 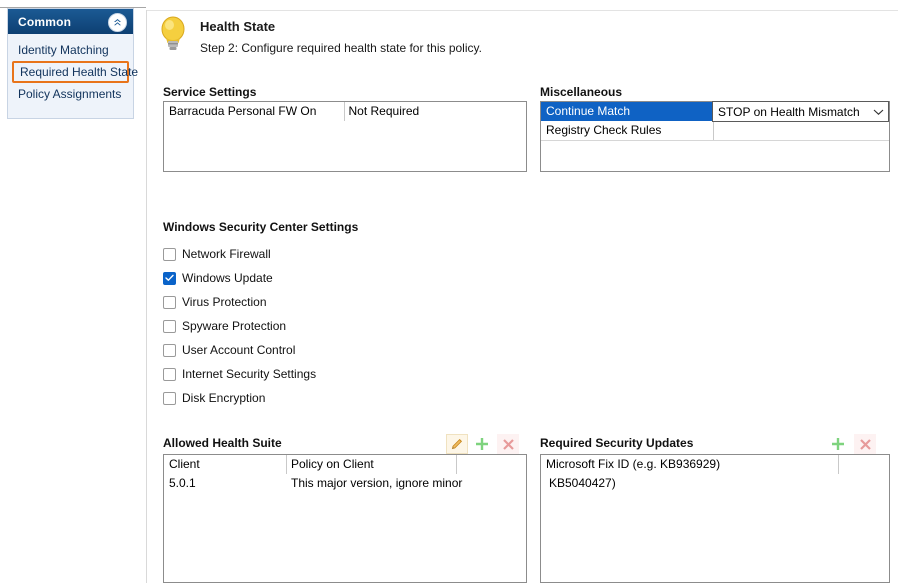 I want to click on row-divider, so click(x=715, y=140).